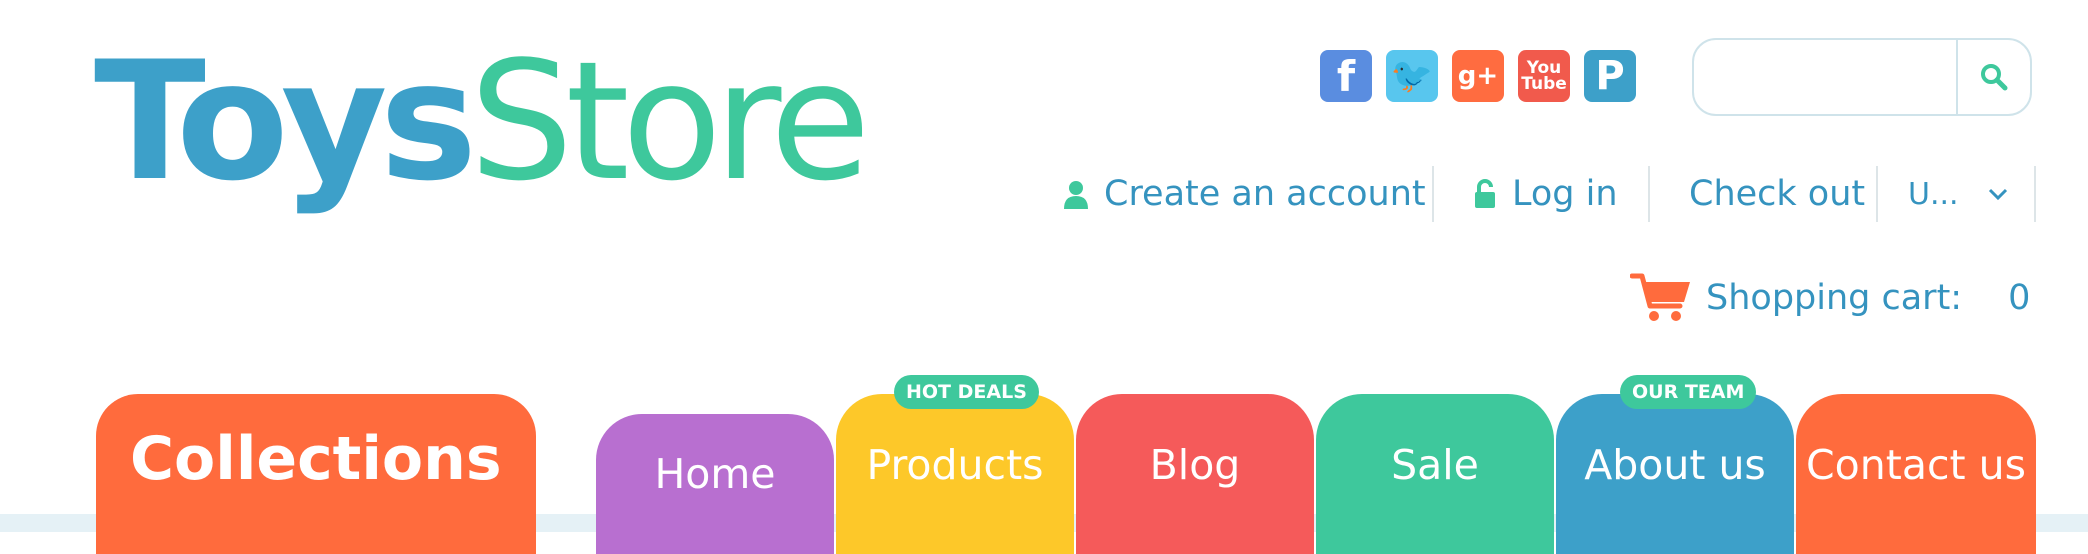 Image resolution: width=2088 pixels, height=554 pixels. I want to click on login-label: Log in, so click(1565, 194).